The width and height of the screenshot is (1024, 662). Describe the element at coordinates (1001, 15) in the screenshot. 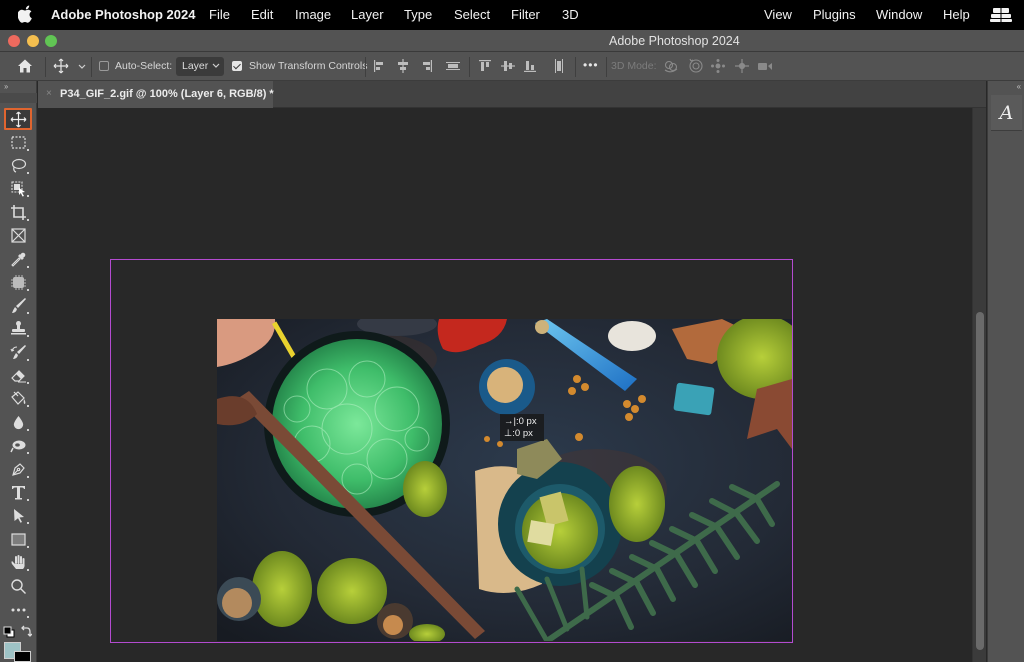

I see `control-center-icon` at that location.